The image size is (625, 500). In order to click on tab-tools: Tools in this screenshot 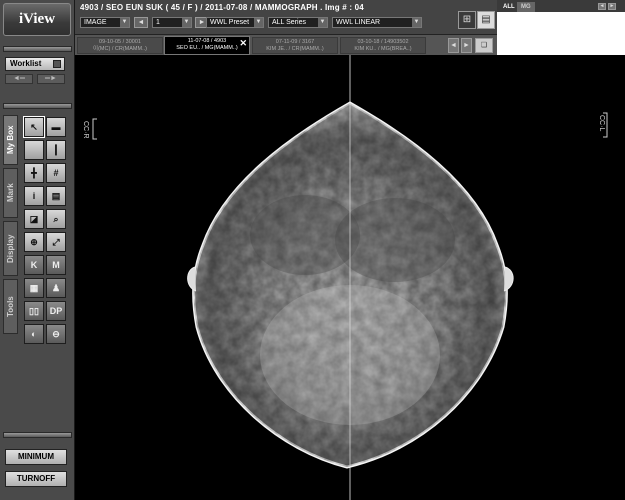, I will do `click(10, 306)`.